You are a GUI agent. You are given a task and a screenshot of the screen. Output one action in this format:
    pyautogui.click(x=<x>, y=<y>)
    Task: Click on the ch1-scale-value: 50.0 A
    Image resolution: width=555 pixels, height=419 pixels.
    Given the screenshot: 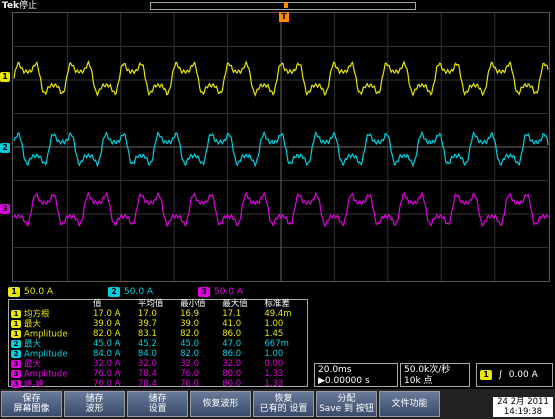 What is the action you would take?
    pyautogui.click(x=39, y=291)
    